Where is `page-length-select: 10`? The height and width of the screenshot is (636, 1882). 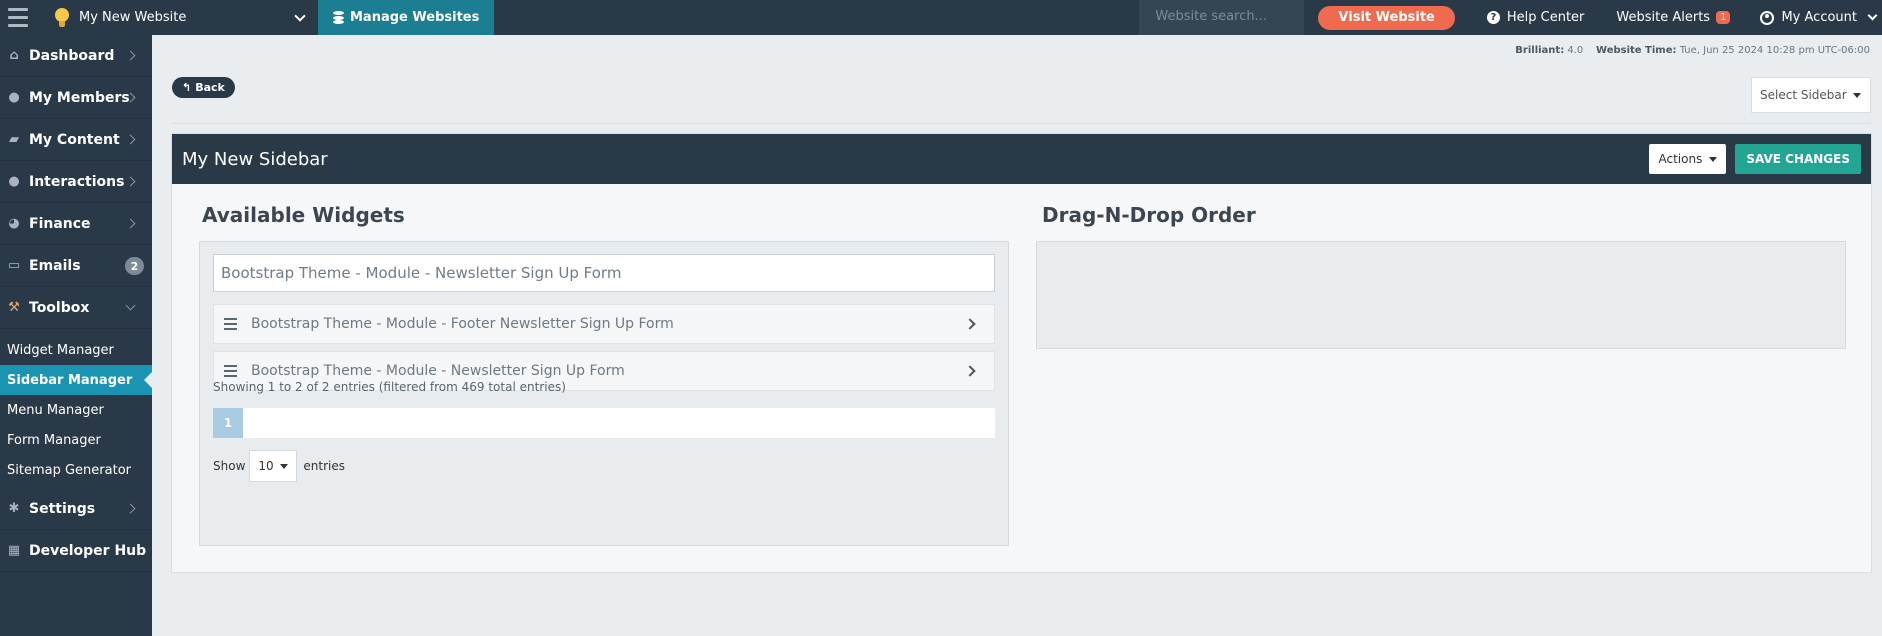 page-length-select: 10 is located at coordinates (273, 466).